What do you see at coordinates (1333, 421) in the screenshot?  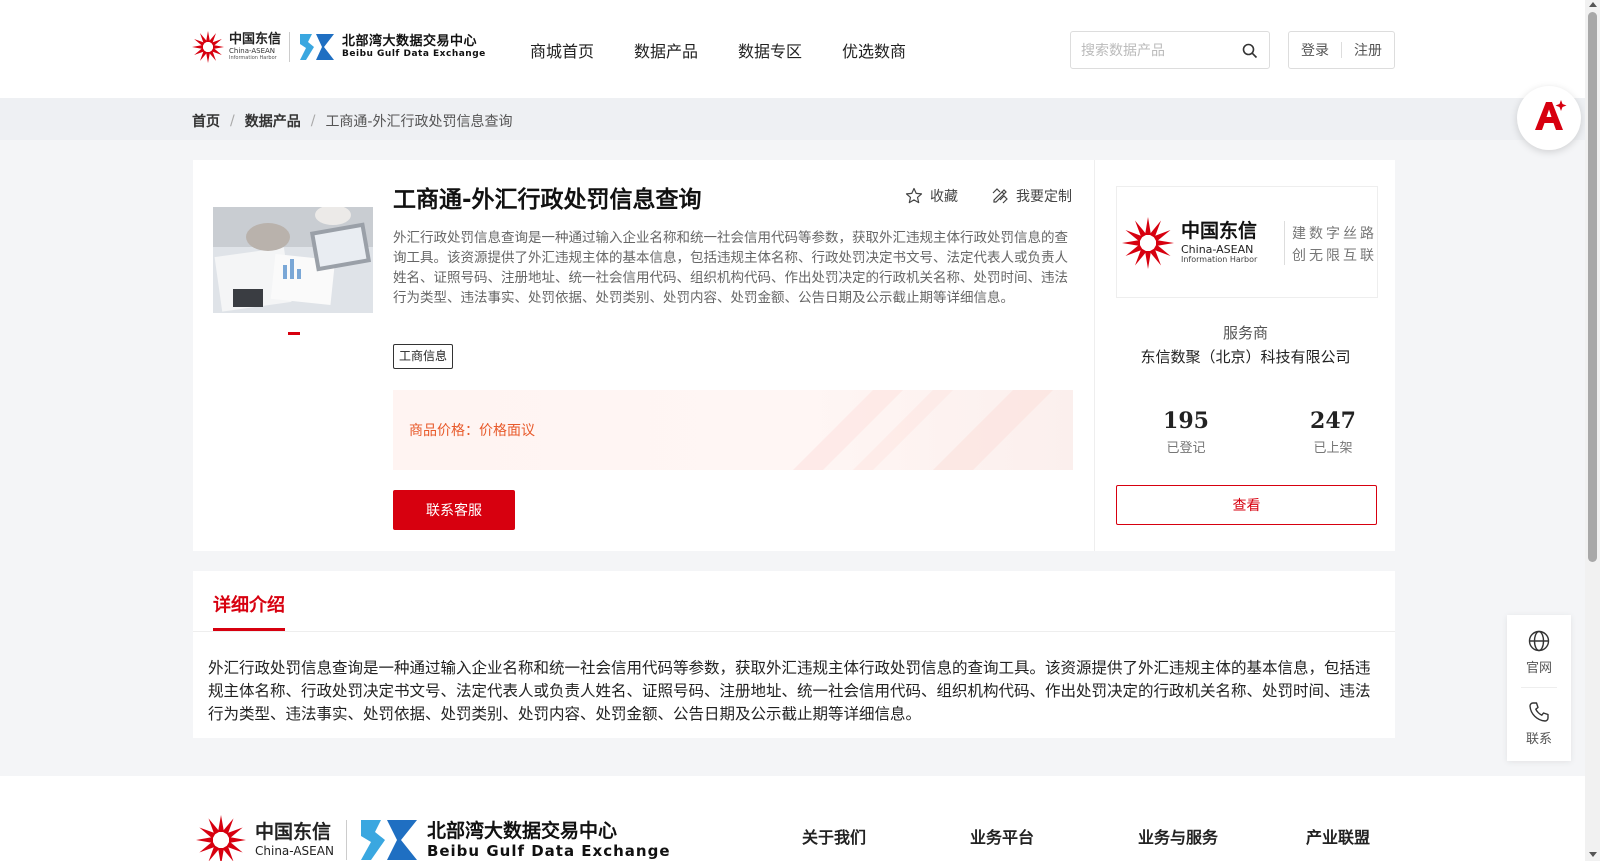 I see `listed-count: 247` at bounding box center [1333, 421].